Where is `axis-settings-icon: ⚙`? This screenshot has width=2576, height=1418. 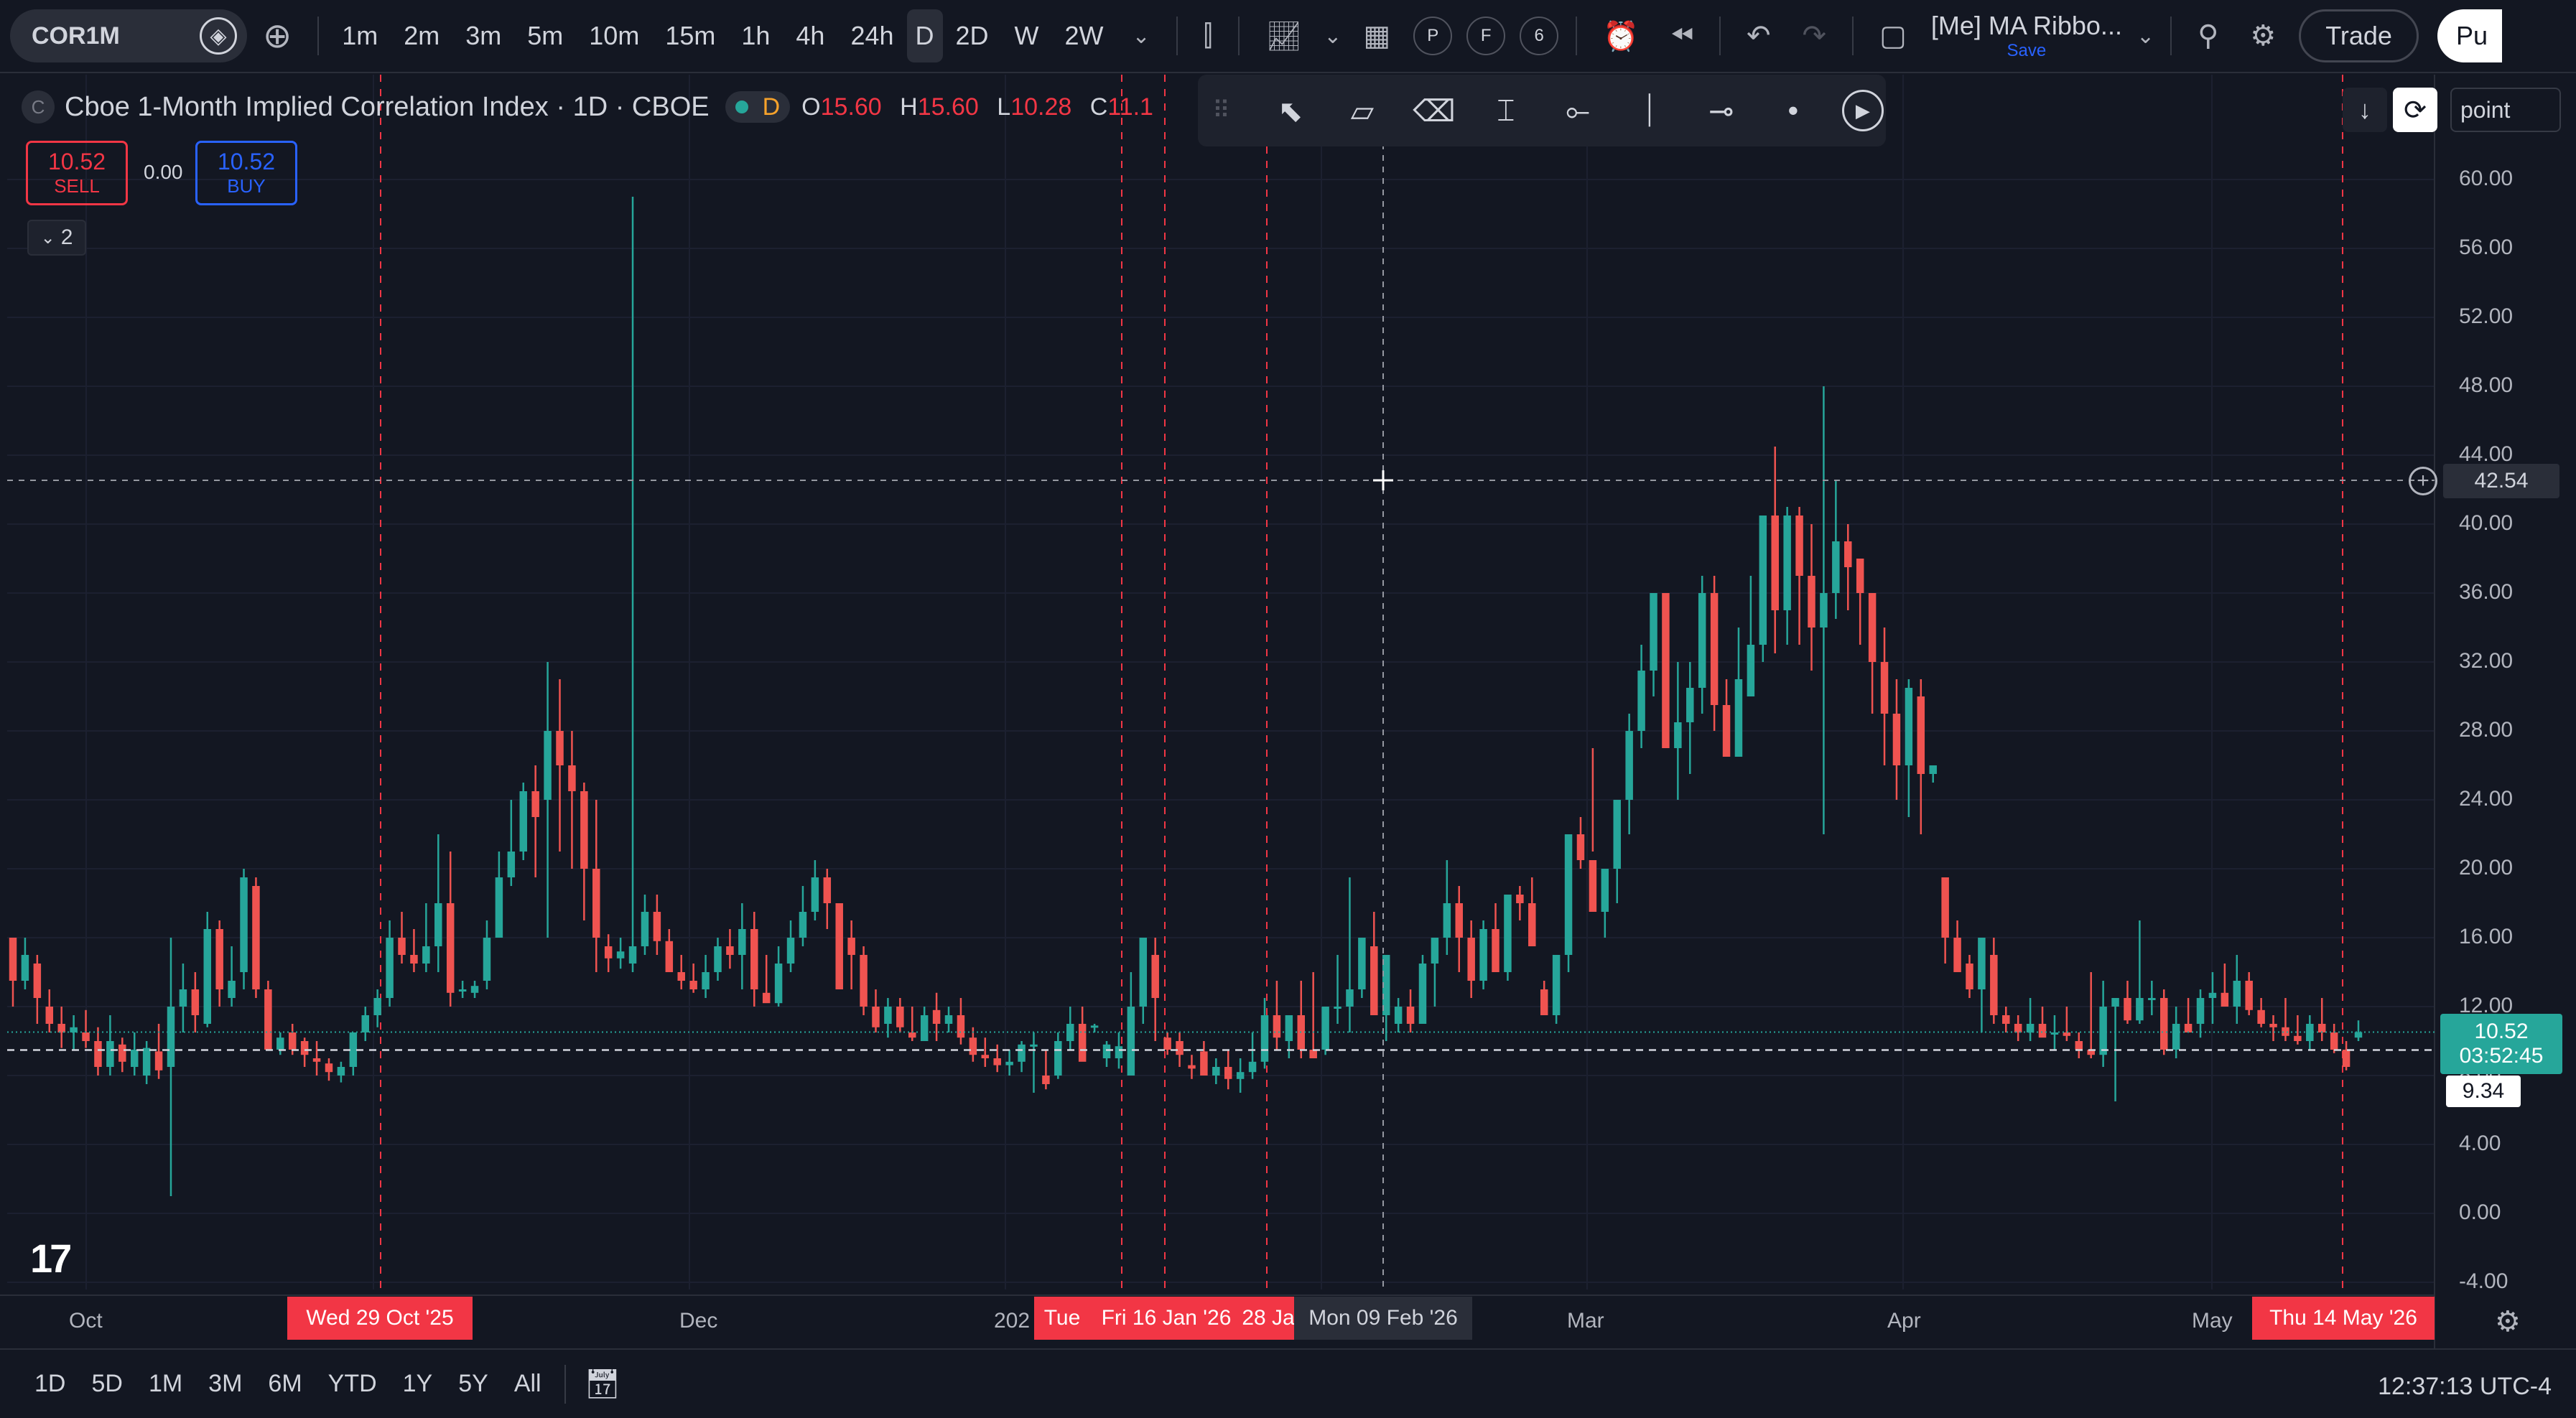 axis-settings-icon: ⚙ is located at coordinates (2508, 1321).